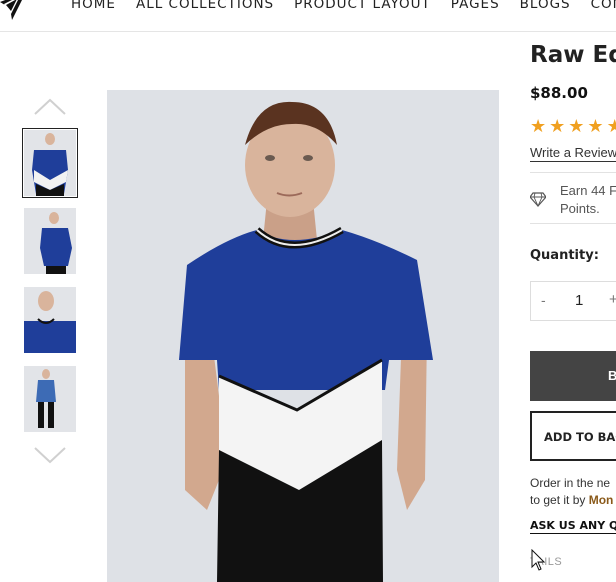  What do you see at coordinates (362, 7) in the screenshot?
I see `nav-product-layout: PRODUCT LAYOUT` at bounding box center [362, 7].